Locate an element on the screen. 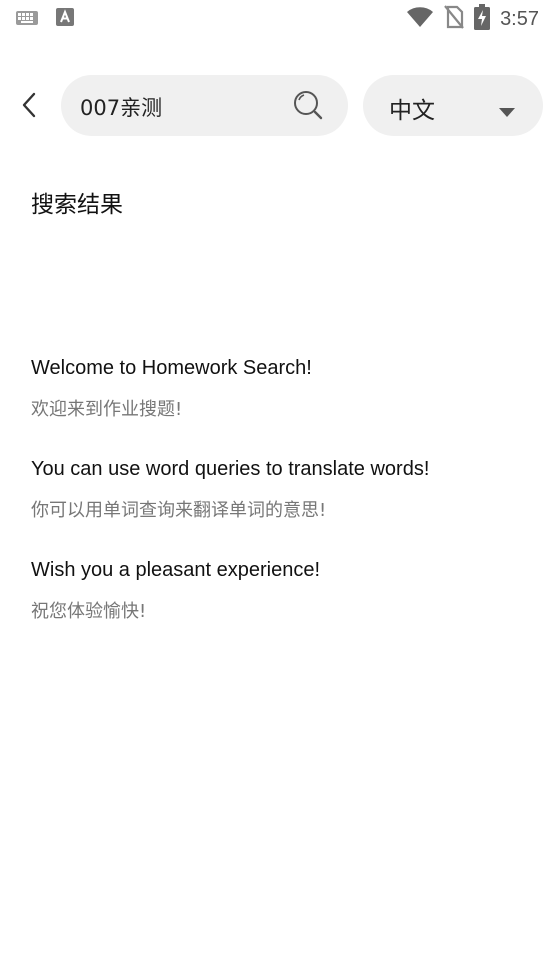 This screenshot has height=979, width=551. top-bar: 007亲测 中文 is located at coordinates (275, 106).